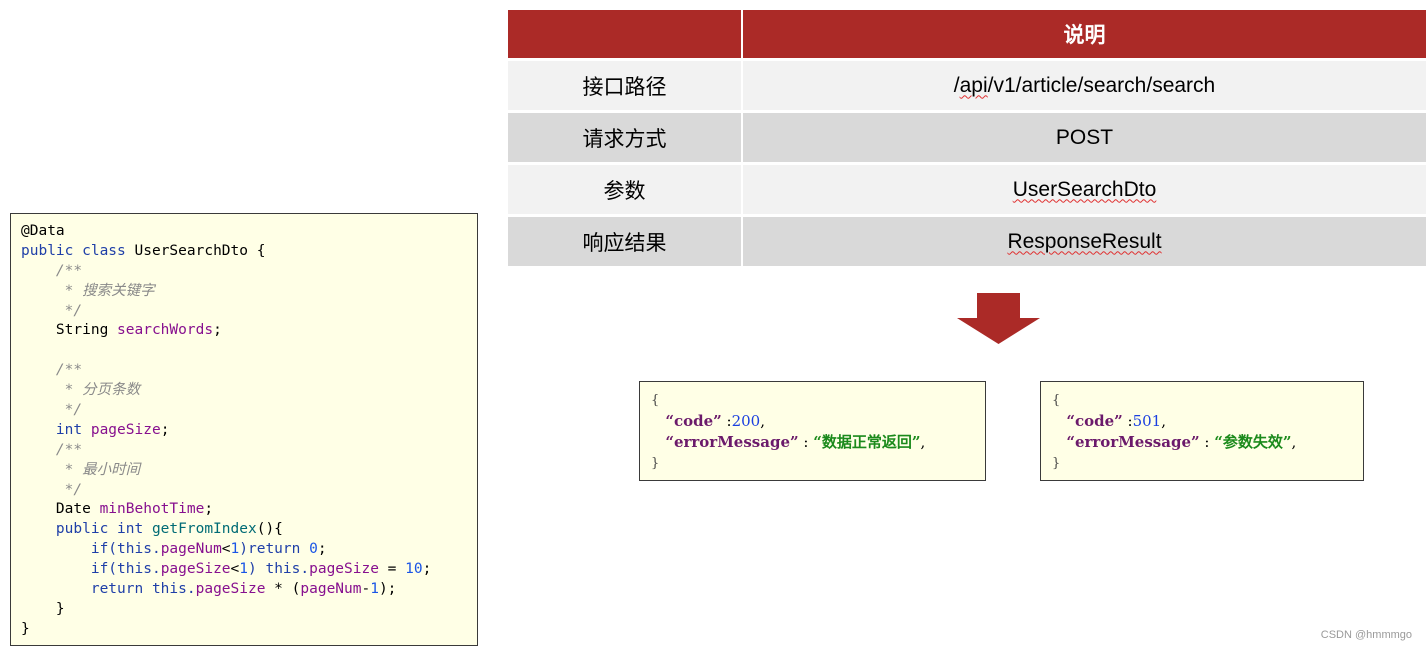  I want to click on code-token: (){, so click(269, 529).